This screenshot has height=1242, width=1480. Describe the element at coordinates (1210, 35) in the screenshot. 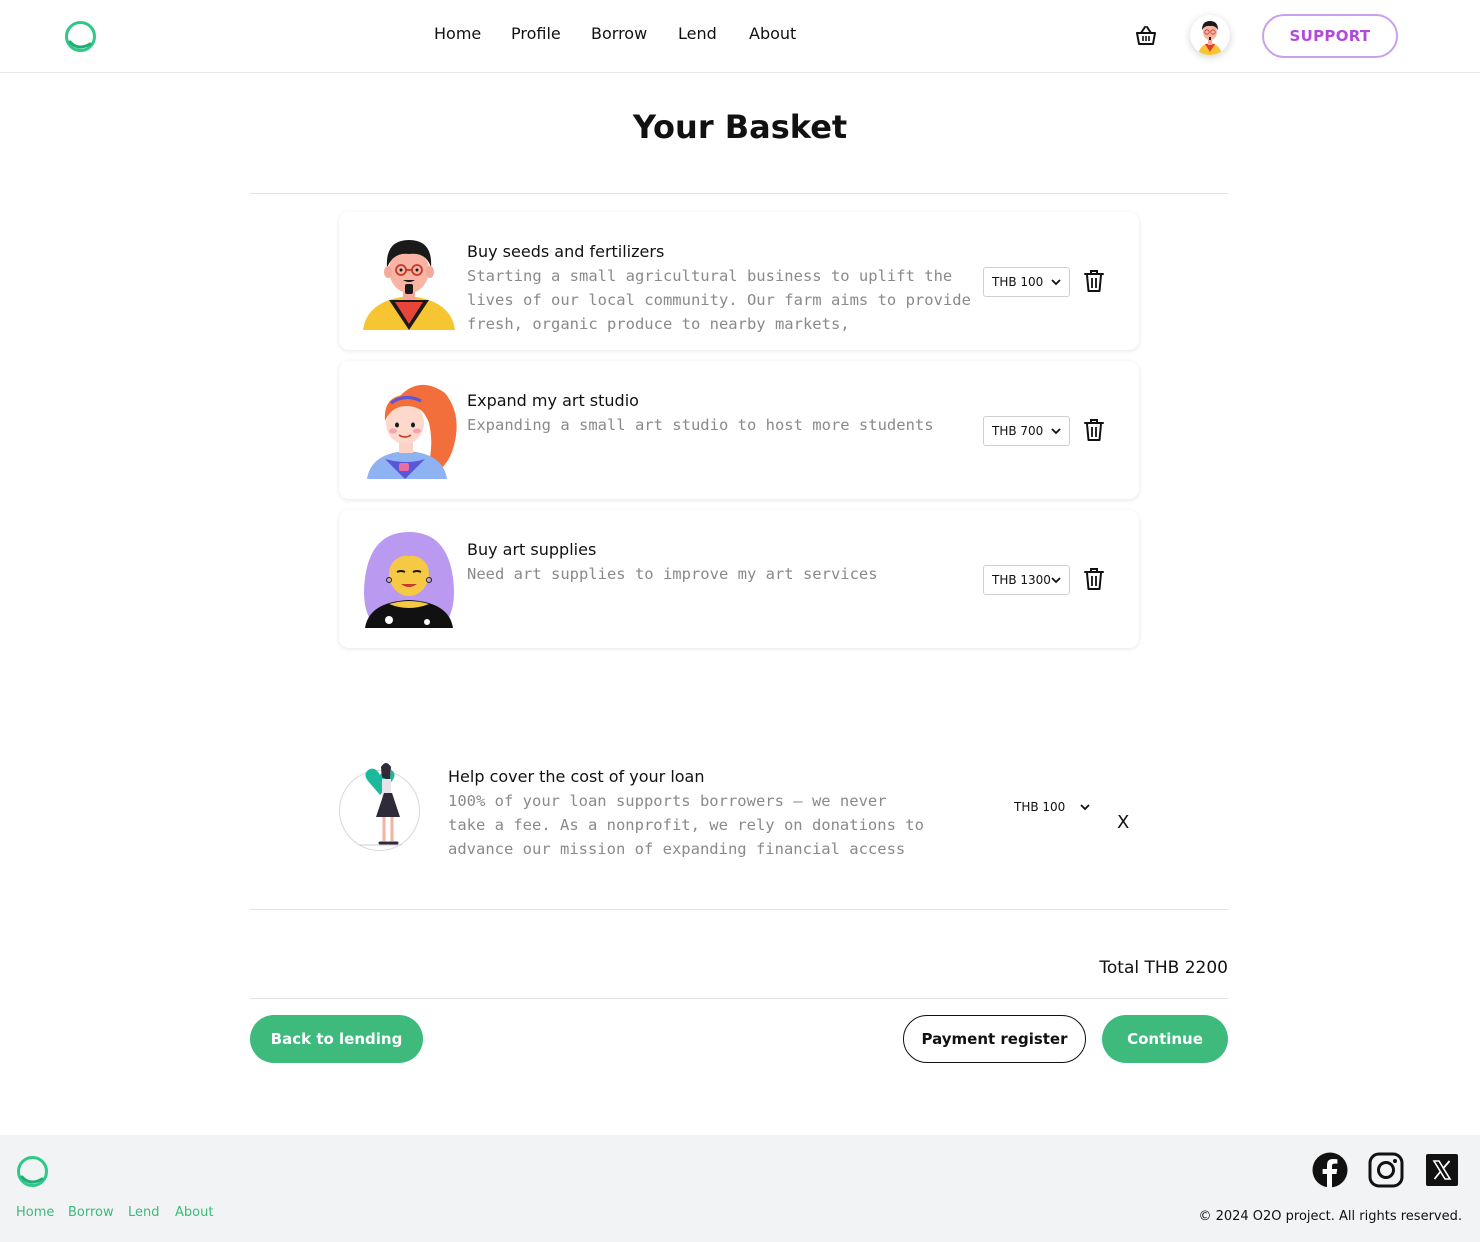

I see `user-avatar` at that location.